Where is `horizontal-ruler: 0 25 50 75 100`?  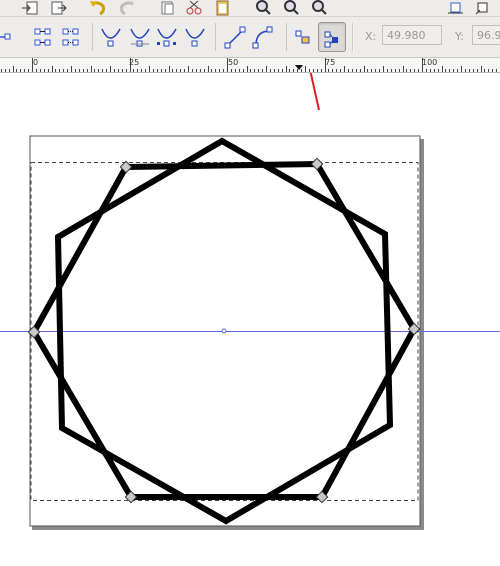
horizontal-ruler: 0 25 50 75 100 is located at coordinates (250, 65).